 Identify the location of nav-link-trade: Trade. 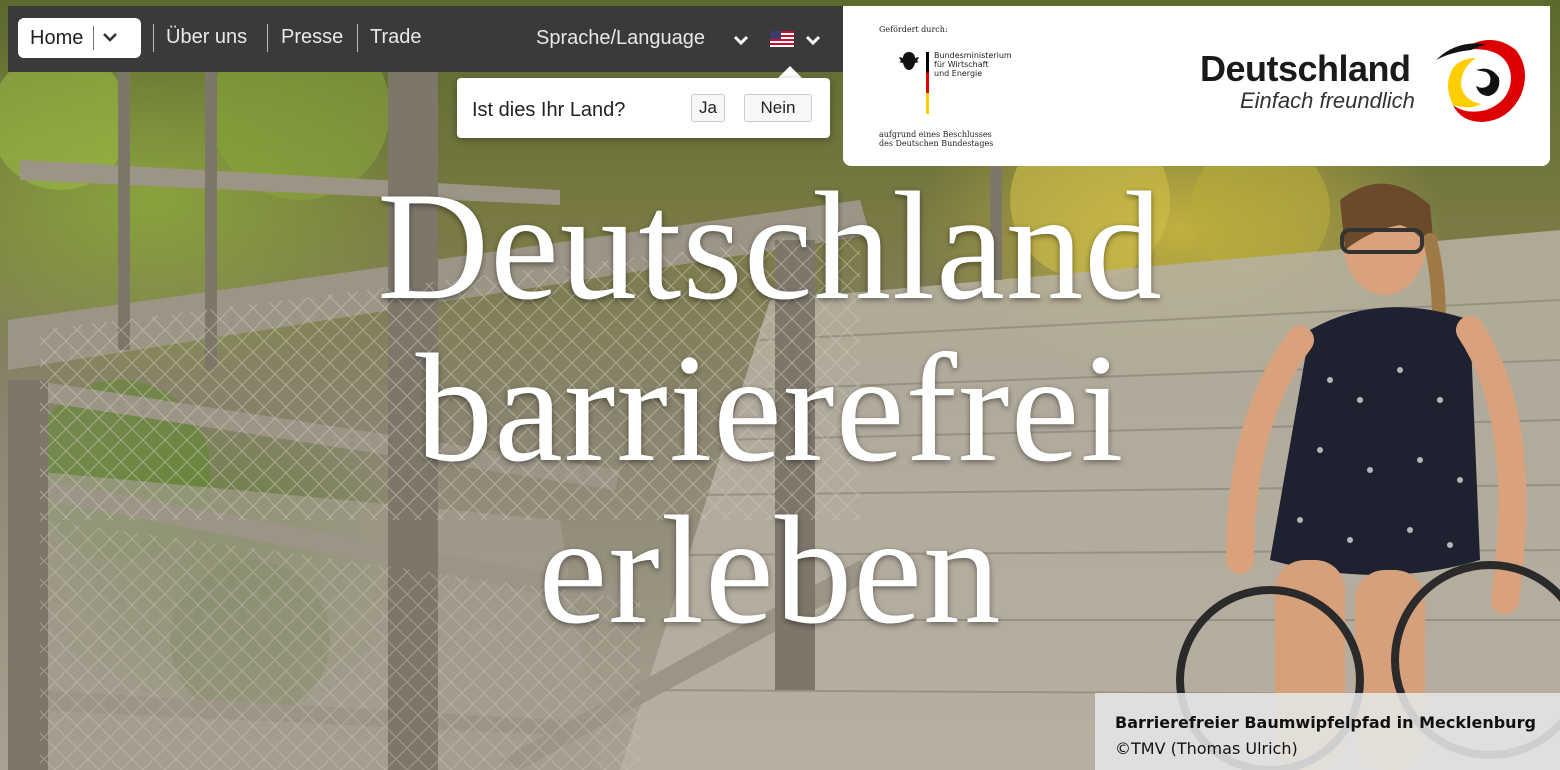
(396, 37).